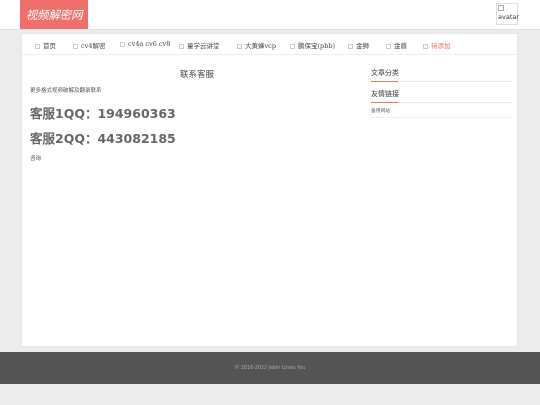  What do you see at coordinates (437, 45) in the screenshot?
I see `nav-item-pending: 待添加` at bounding box center [437, 45].